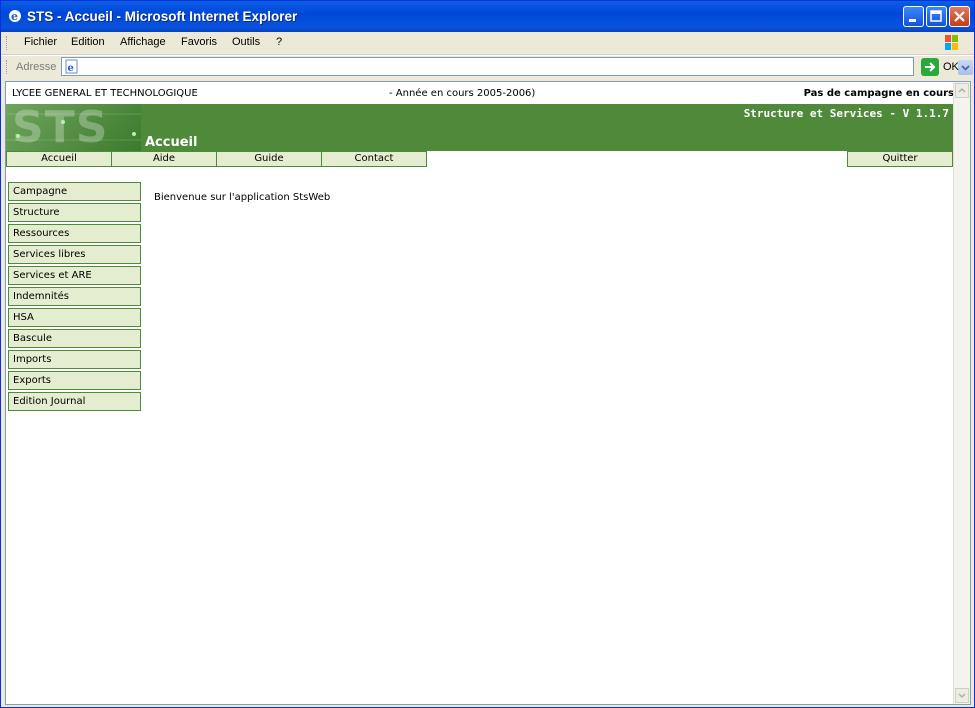  I want to click on sidebar-item-services-are: Services et ARE, so click(74, 275).